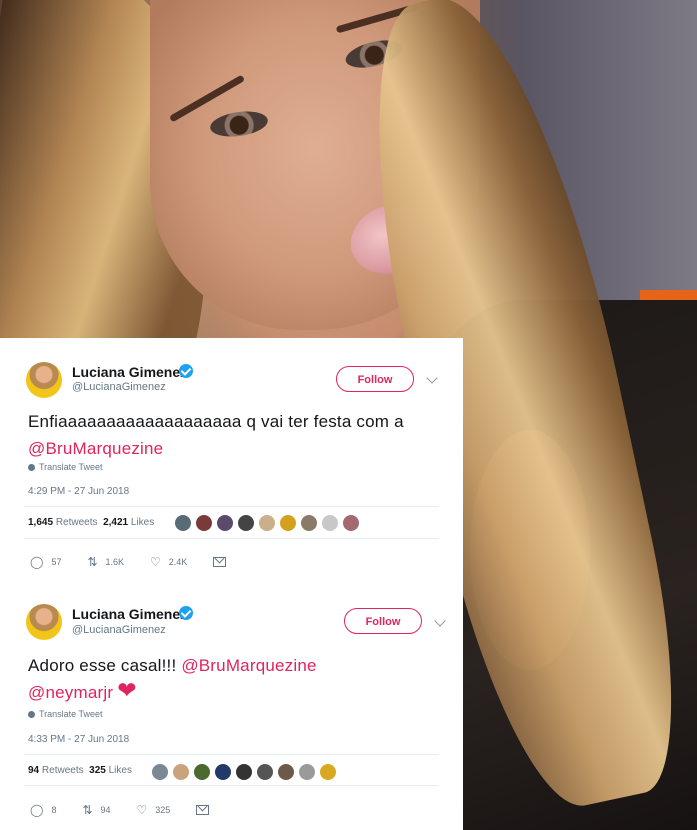 Image resolution: width=697 pixels, height=830 pixels. Describe the element at coordinates (45, 562) in the screenshot. I see `reply-button: ◯ 57` at that location.